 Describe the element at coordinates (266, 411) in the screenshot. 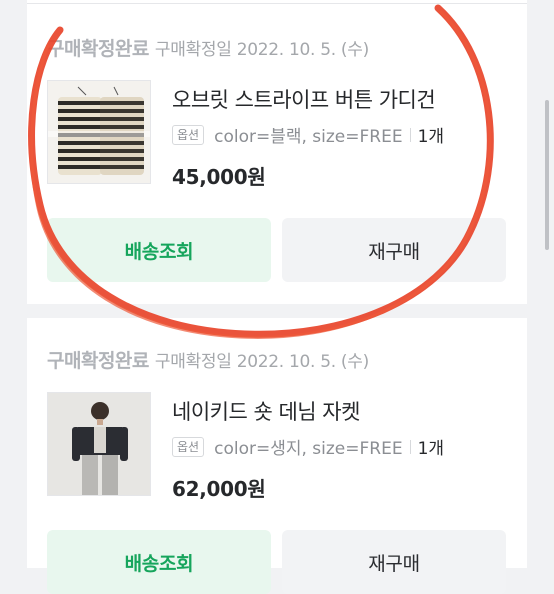

I see `product-name: 네이키드 숏 데님 자켓` at that location.